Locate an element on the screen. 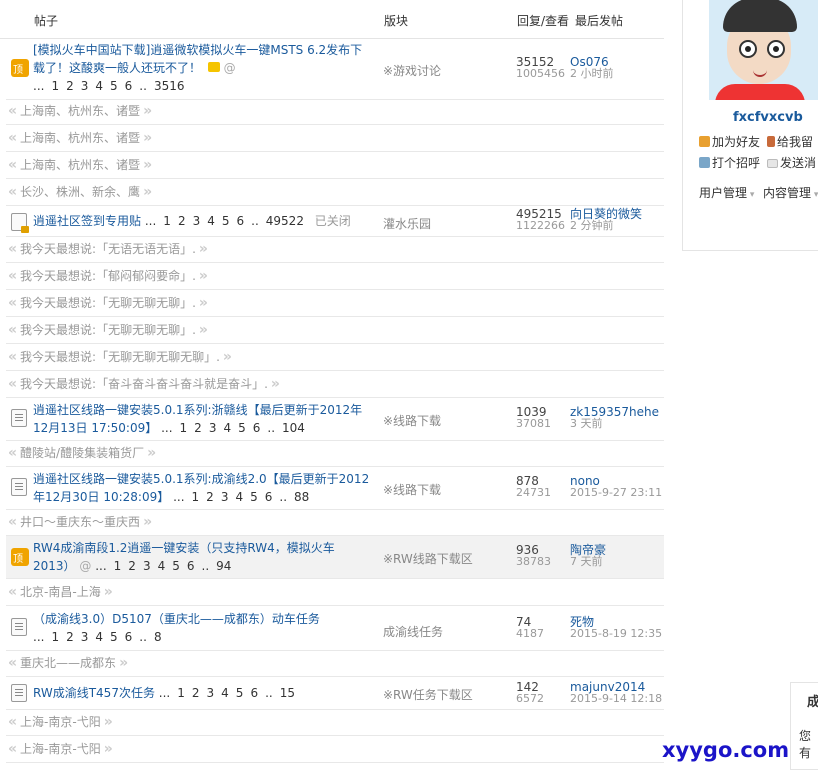 The height and width of the screenshot is (770, 818). thread-title-link: 逍遥社区签到专用贴 is located at coordinates (87, 221).